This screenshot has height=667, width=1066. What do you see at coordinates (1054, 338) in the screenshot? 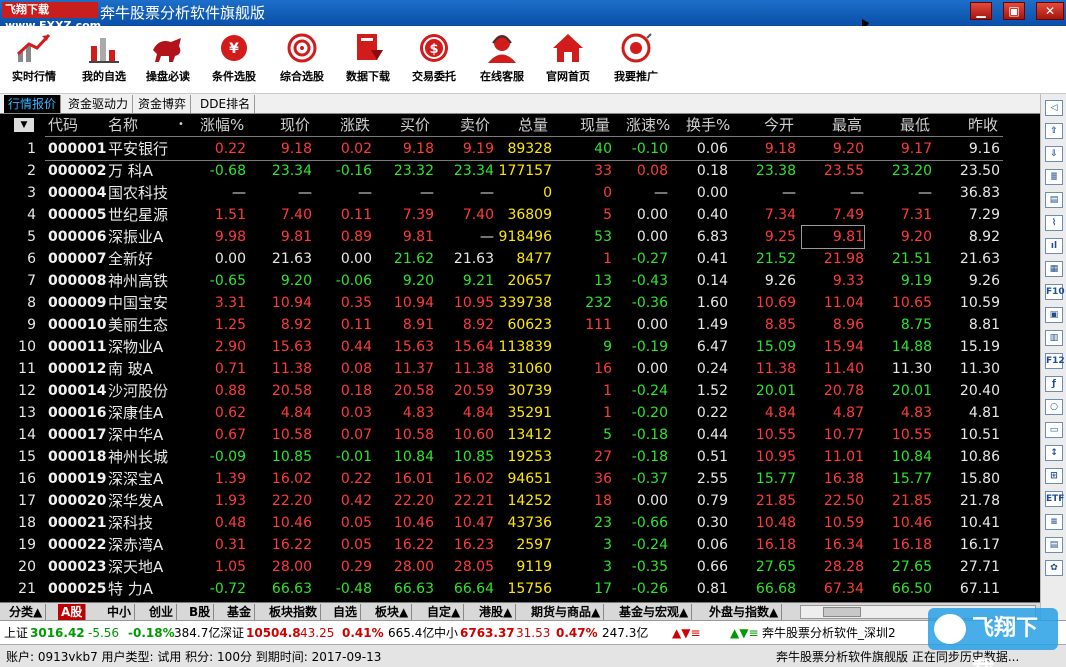
I see `sheet-icon: ▥` at bounding box center [1054, 338].